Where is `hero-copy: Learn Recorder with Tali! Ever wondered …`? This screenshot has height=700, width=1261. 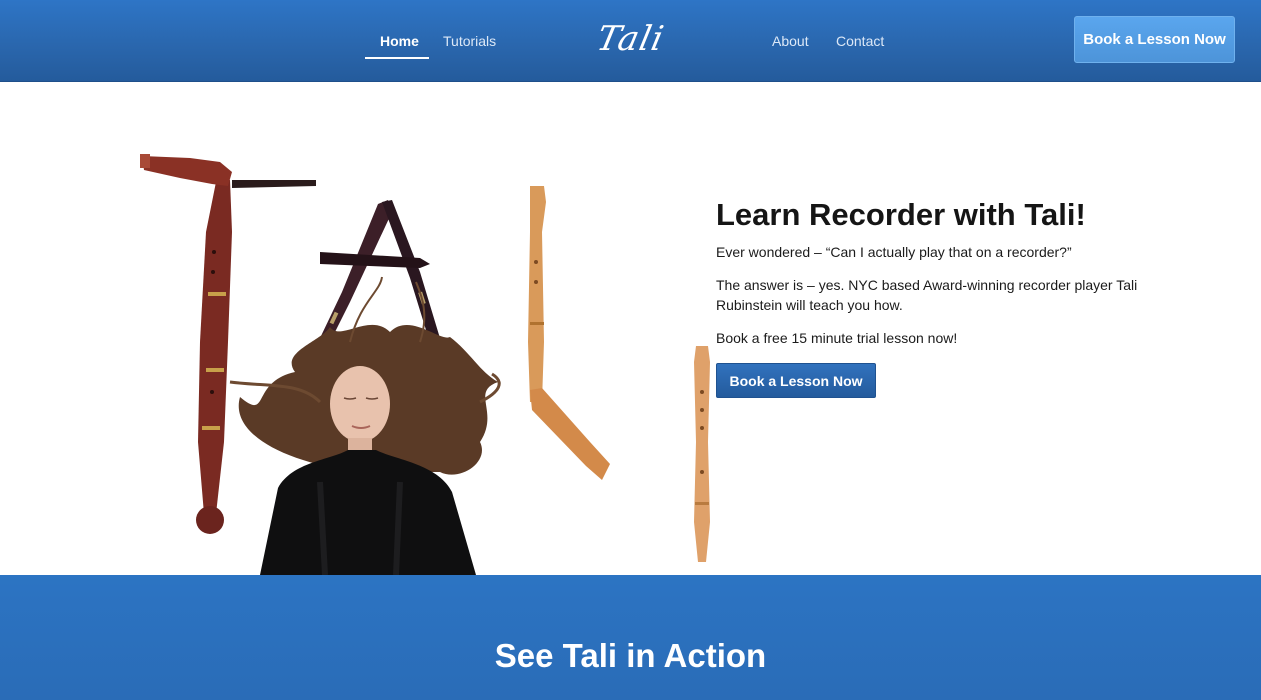 hero-copy: Learn Recorder with Tali! Ever wondered … is located at coordinates (961, 297).